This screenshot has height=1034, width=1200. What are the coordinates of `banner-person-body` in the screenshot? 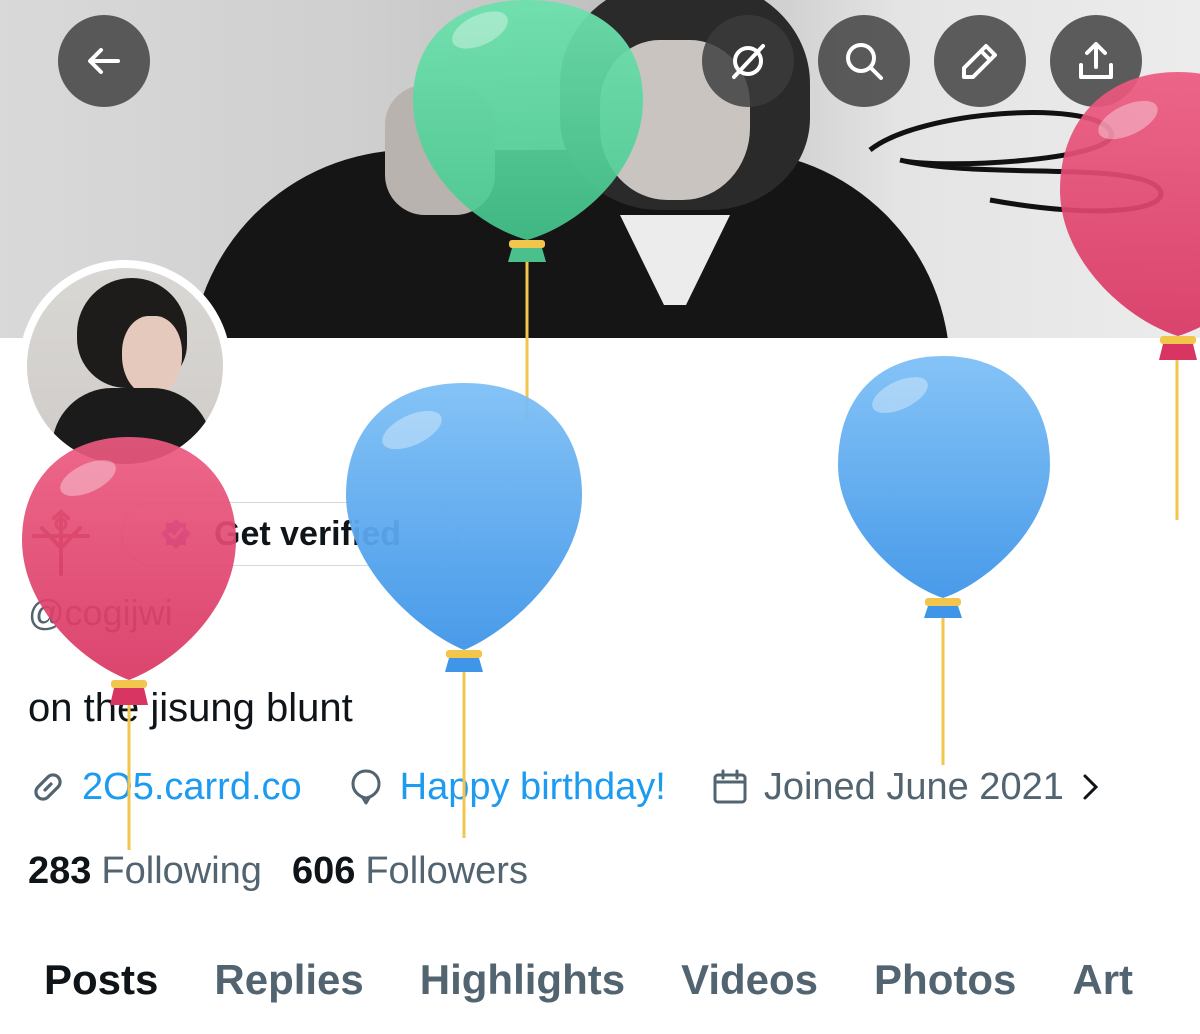 It's located at (570, 244).